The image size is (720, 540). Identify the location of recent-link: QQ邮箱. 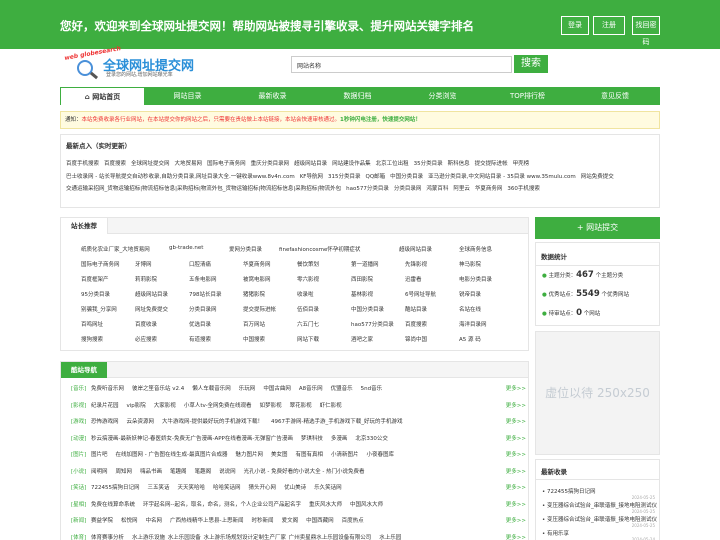
(375, 177).